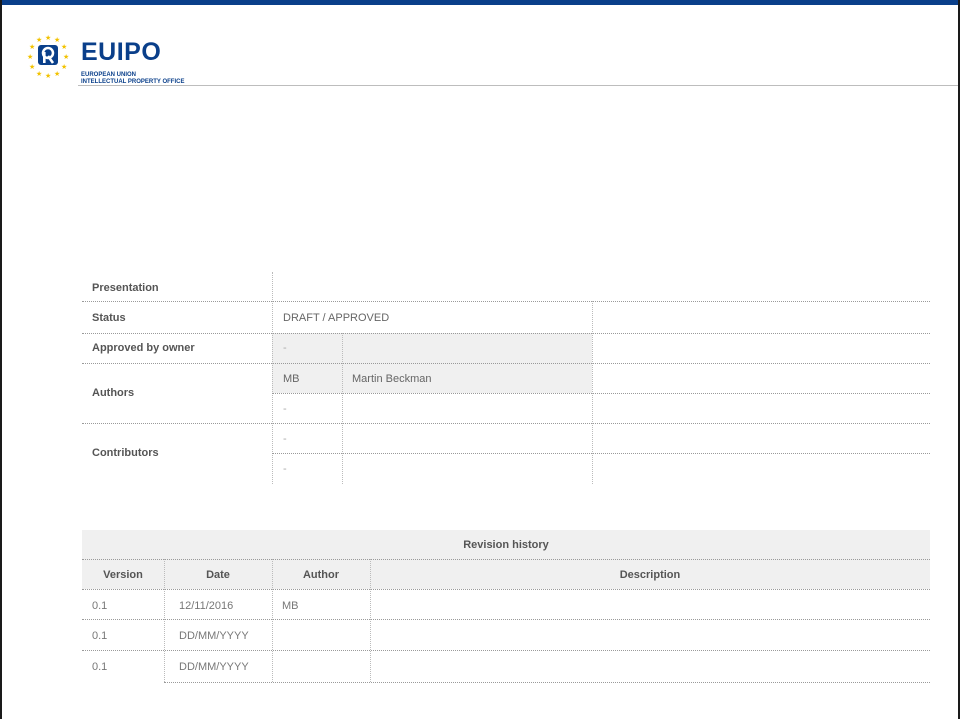 Image resolution: width=960 pixels, height=719 pixels. What do you see at coordinates (336, 318) in the screenshot?
I see `status-value: DRAFT / APPROVED` at bounding box center [336, 318].